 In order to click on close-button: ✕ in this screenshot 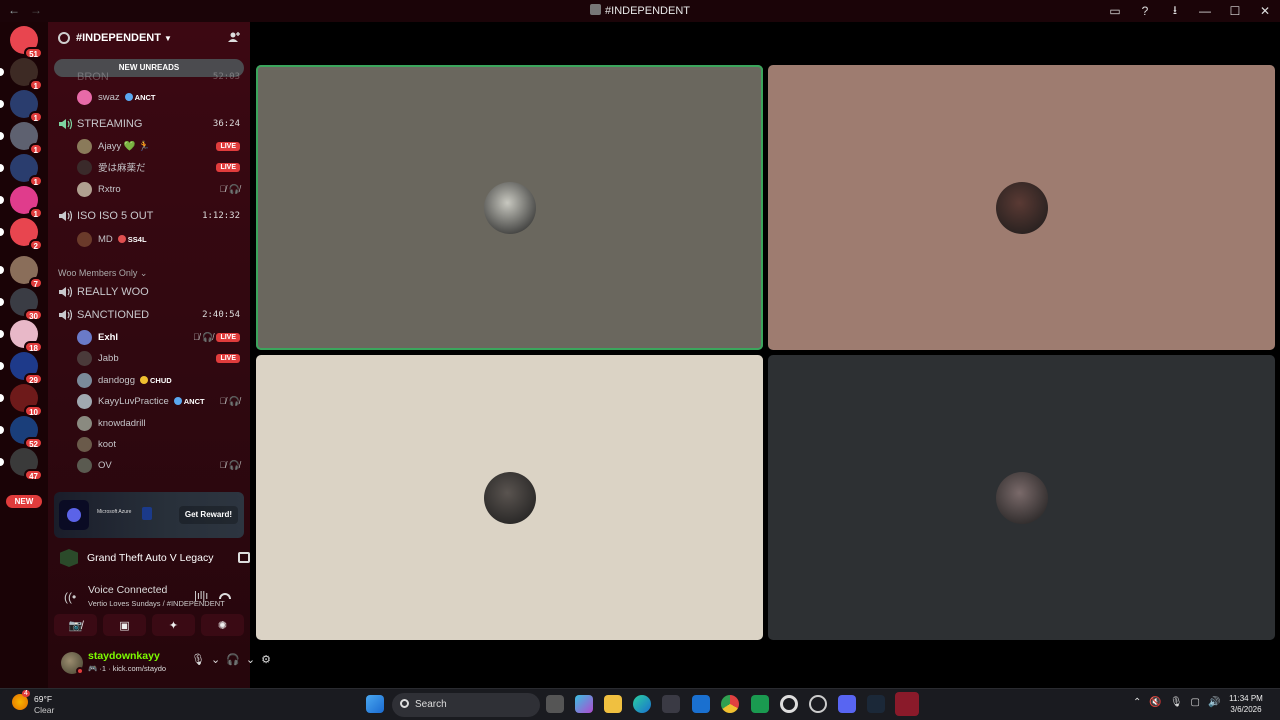, I will do `click(1265, 11)`.